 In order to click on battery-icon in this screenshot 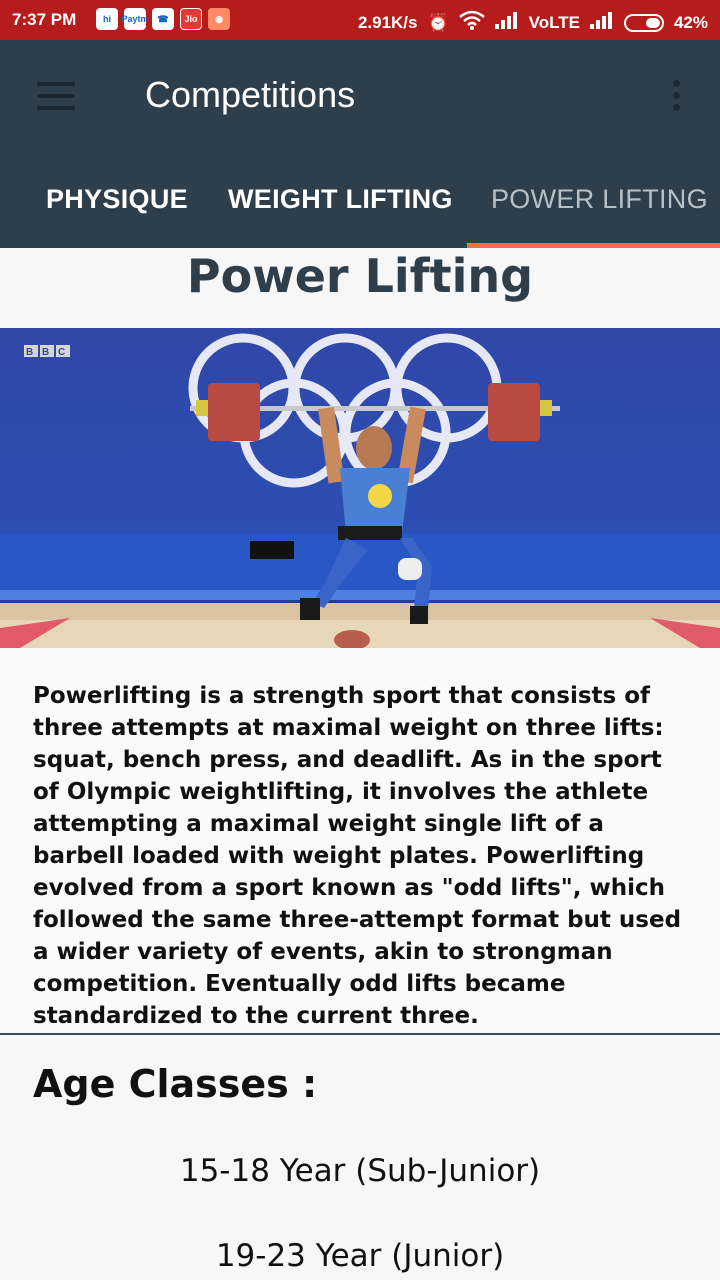, I will do `click(643, 22)`.